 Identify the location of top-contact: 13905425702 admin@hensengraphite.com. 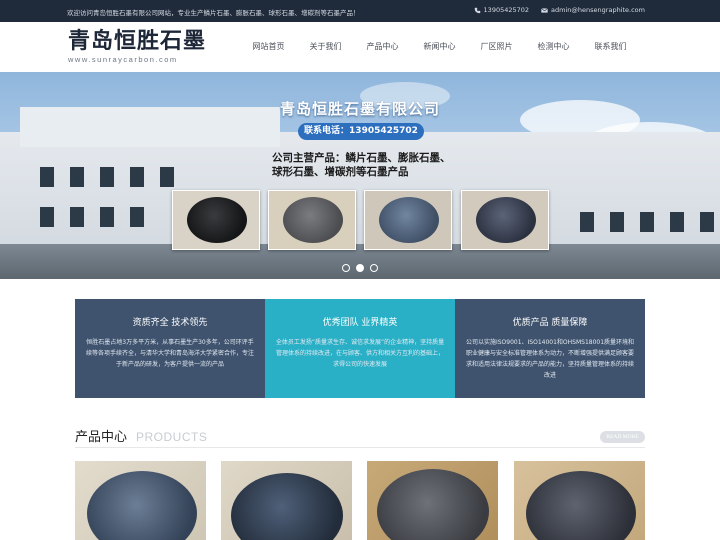
(559, 10).